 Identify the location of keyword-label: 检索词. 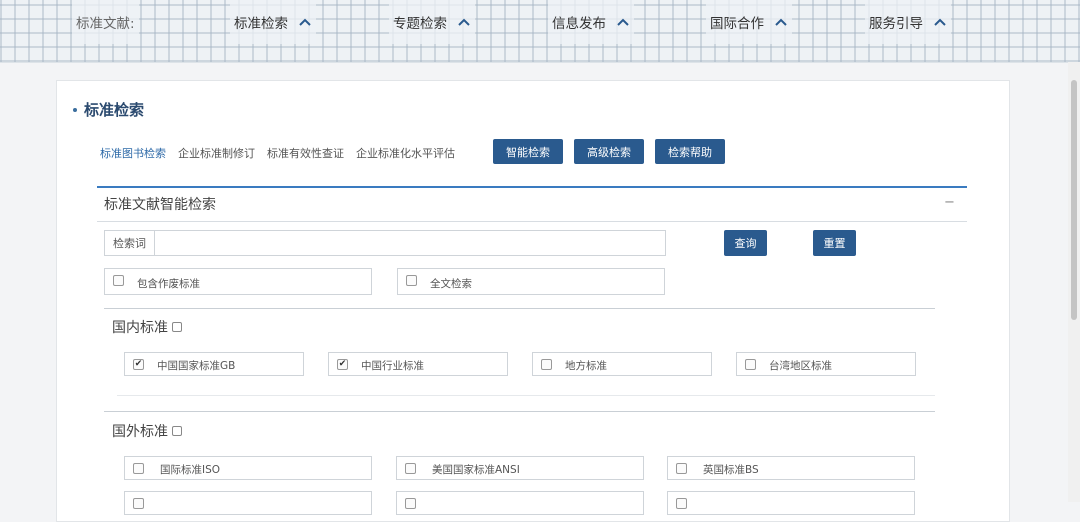
(130, 243).